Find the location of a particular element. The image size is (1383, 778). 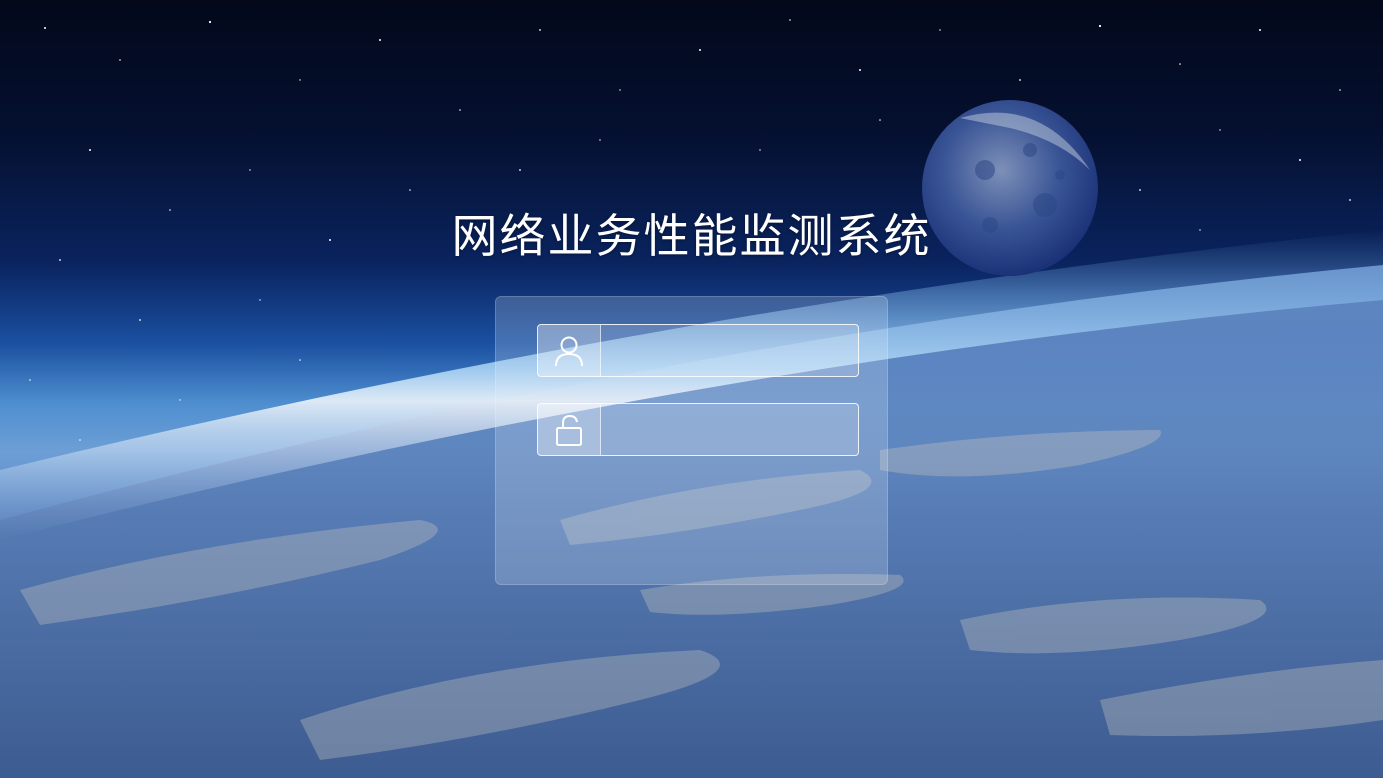

user-icon is located at coordinates (569, 350).